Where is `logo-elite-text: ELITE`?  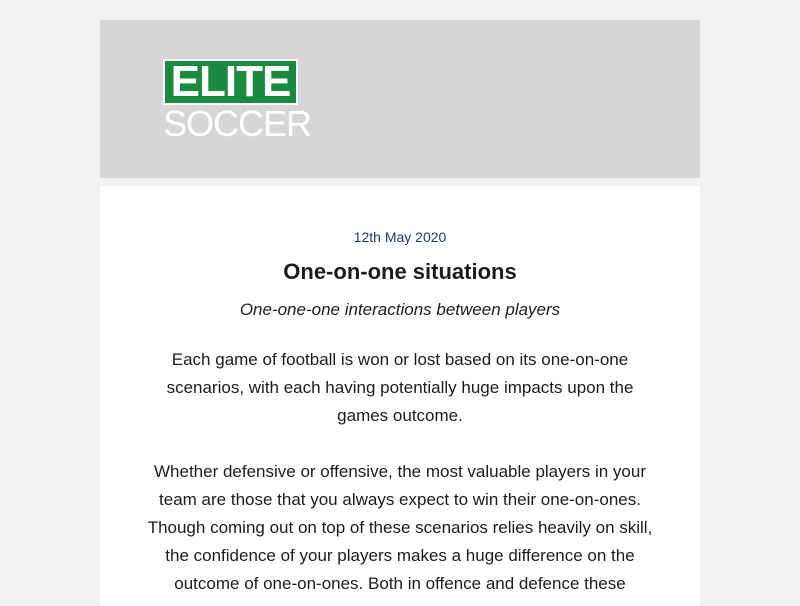 logo-elite-text: ELITE is located at coordinates (230, 82).